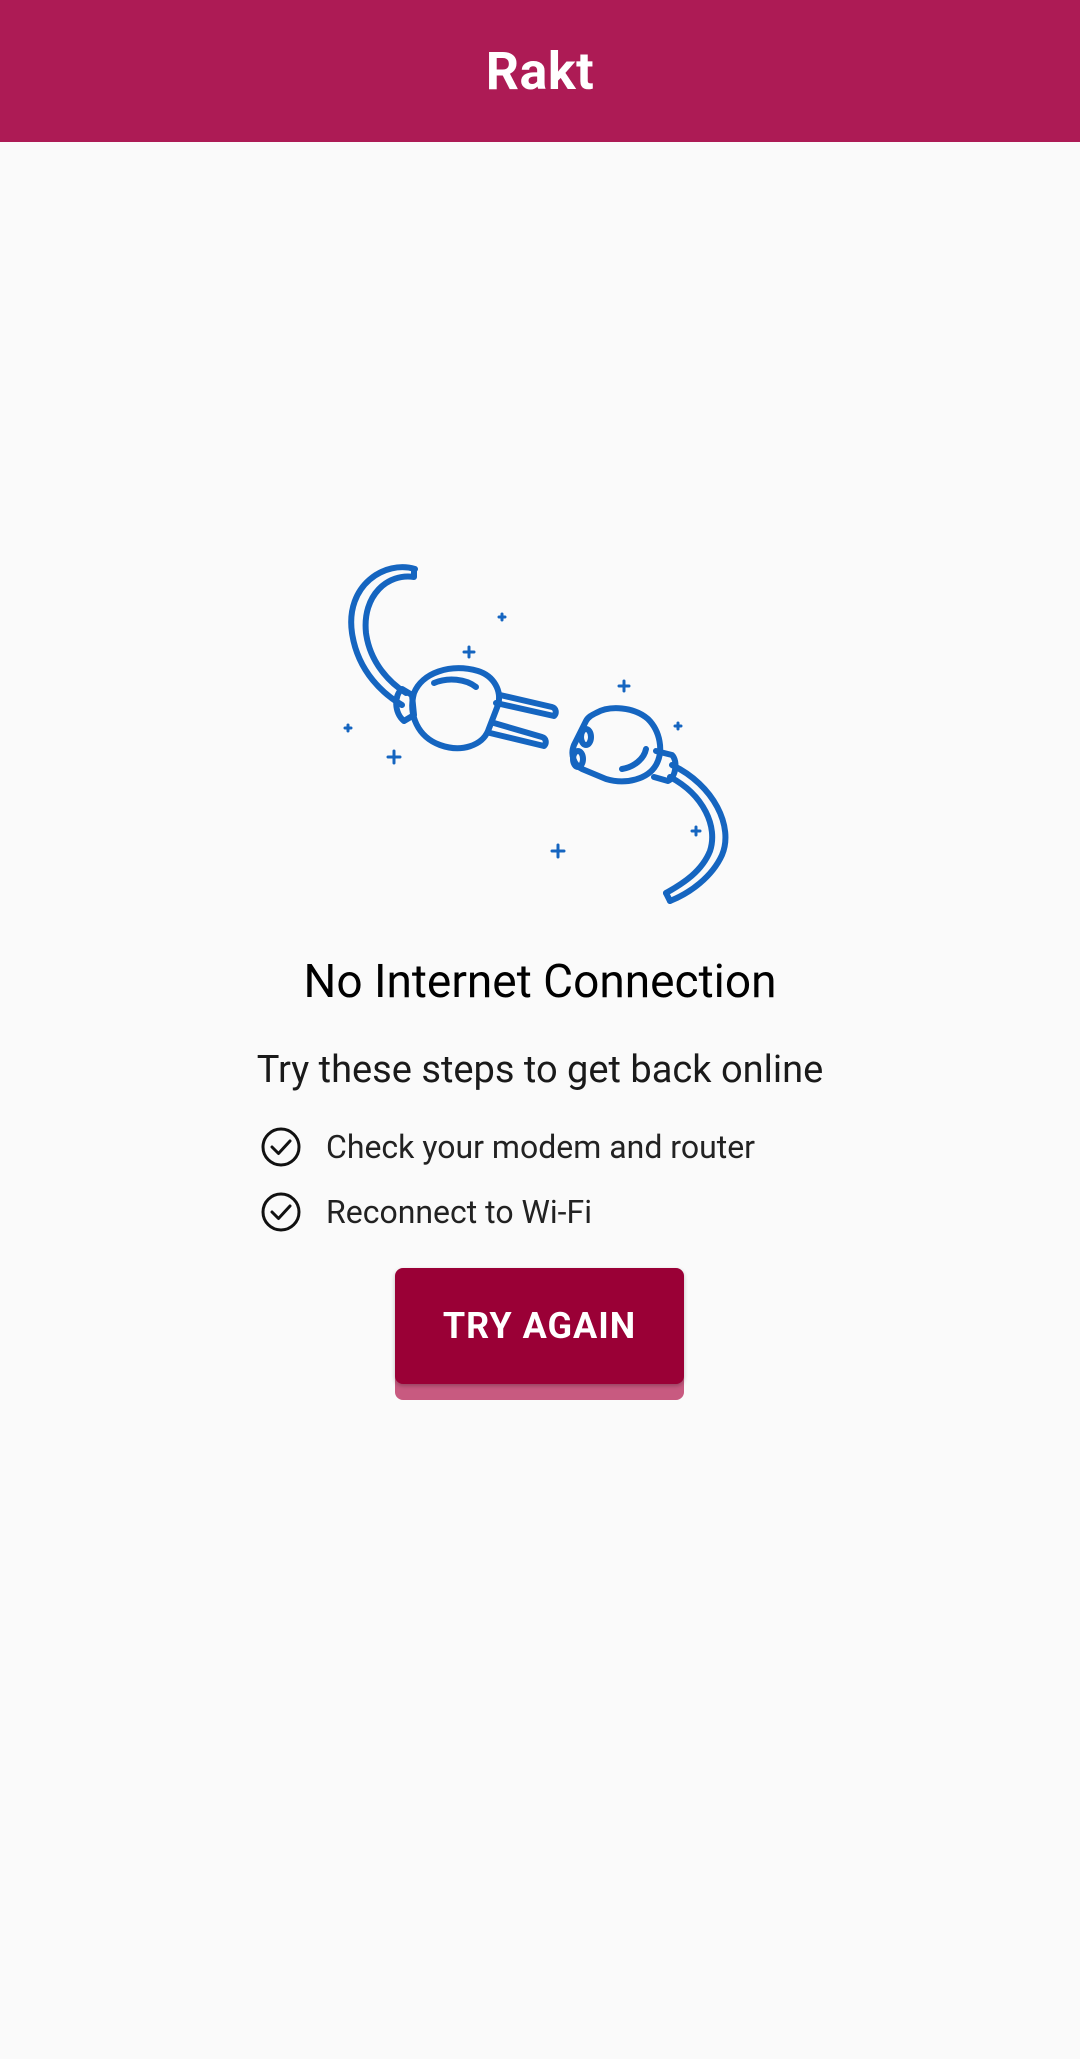 This screenshot has height=2059, width=1080. I want to click on unplugged-cable-icon, so click(536, 734).